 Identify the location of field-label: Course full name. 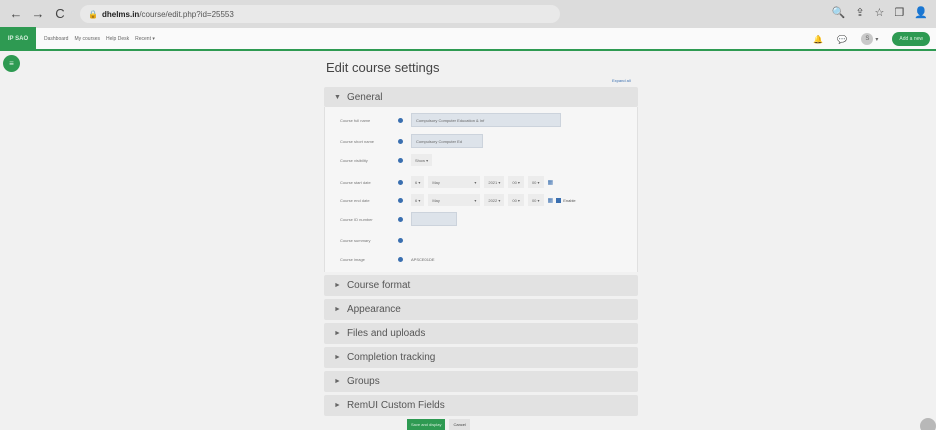
(355, 120).